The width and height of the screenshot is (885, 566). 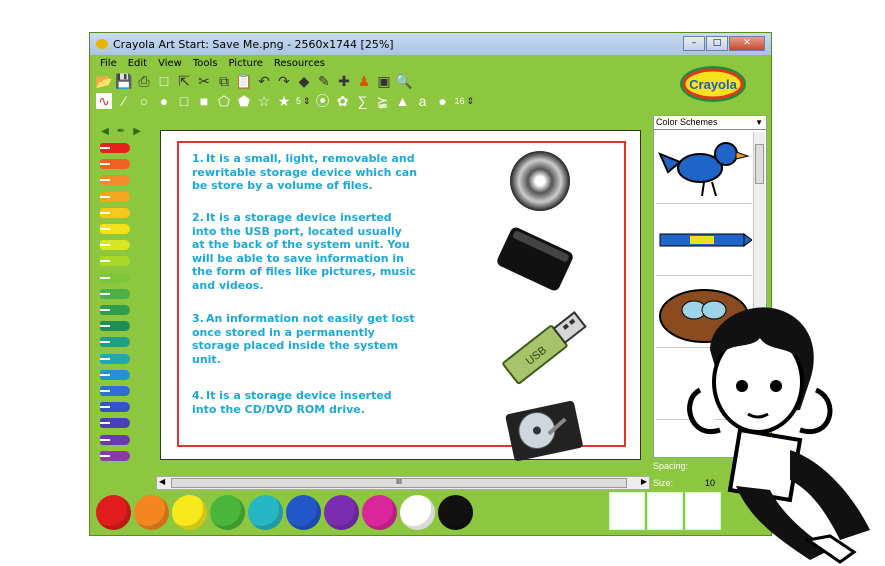 What do you see at coordinates (694, 43) in the screenshot?
I see `minimize-button: –` at bounding box center [694, 43].